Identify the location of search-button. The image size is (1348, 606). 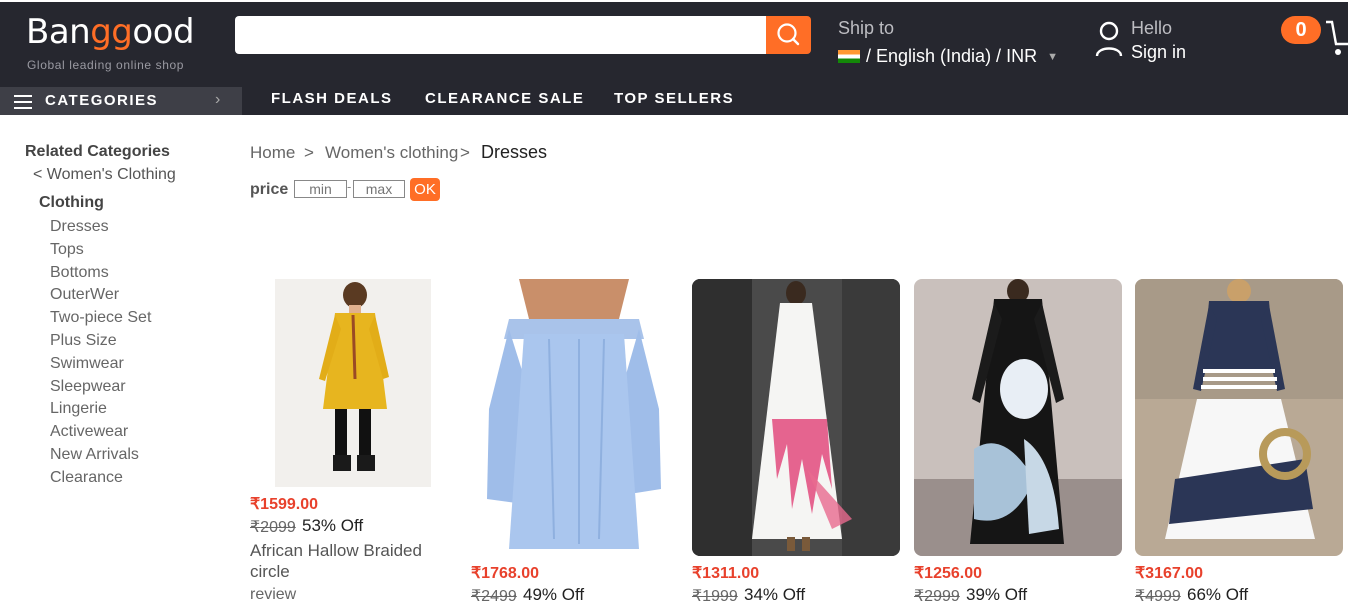
(788, 35).